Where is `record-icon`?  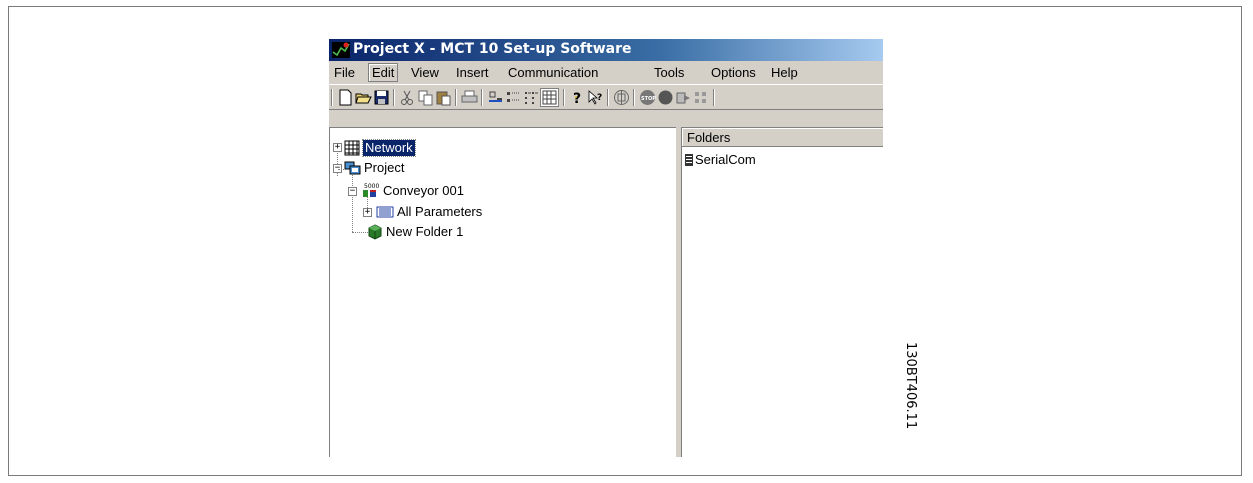 record-icon is located at coordinates (665, 97).